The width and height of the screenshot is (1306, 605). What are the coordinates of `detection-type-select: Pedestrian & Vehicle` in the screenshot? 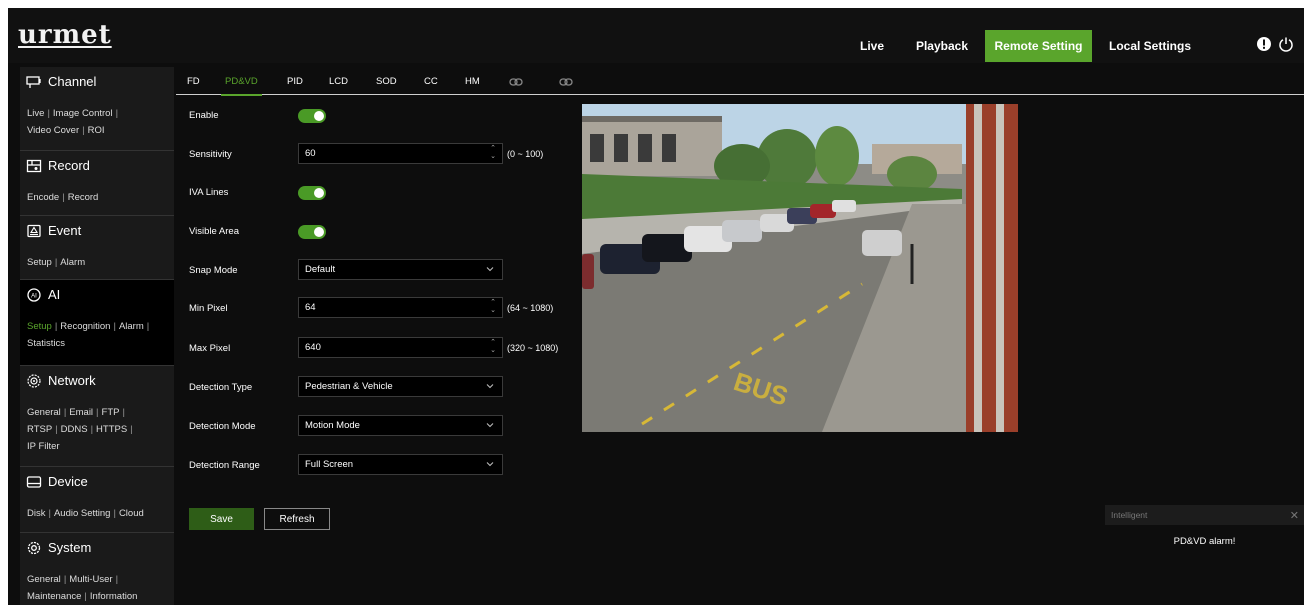 It's located at (400, 386).